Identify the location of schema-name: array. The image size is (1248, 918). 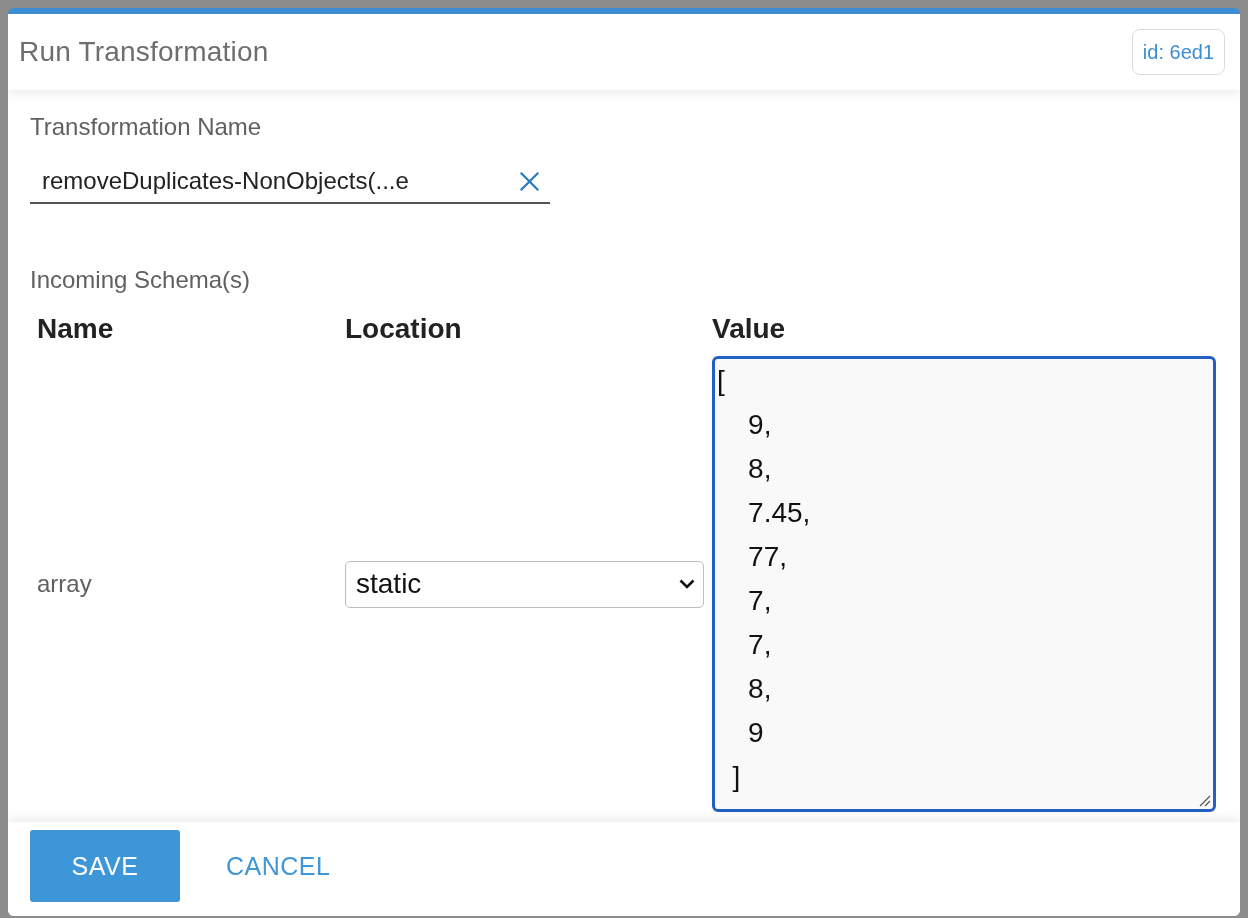
(64, 583).